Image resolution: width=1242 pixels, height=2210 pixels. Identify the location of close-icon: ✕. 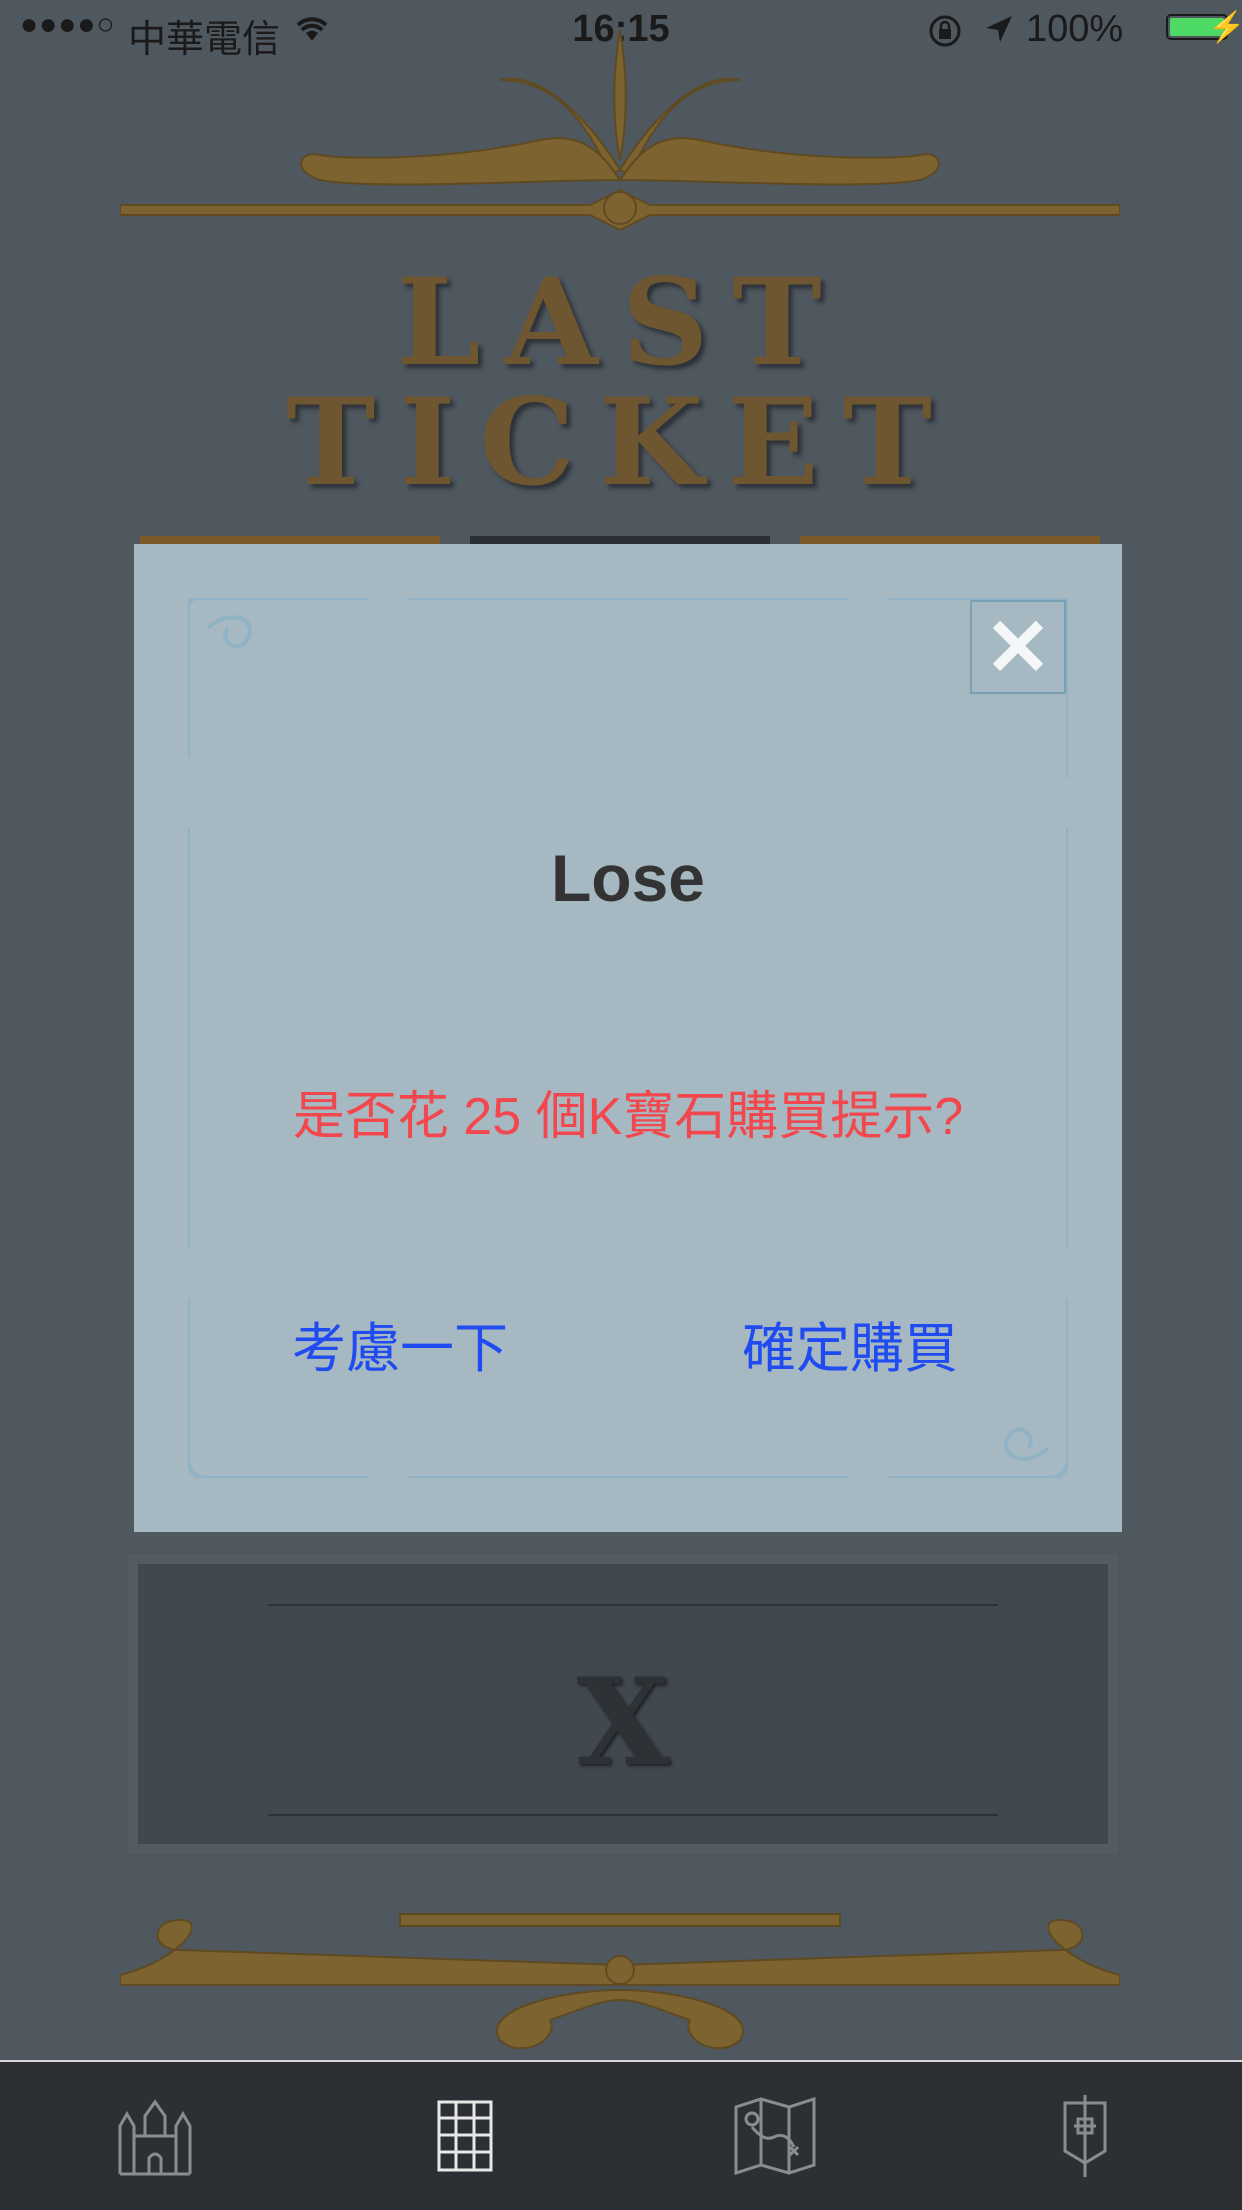
(1018, 647).